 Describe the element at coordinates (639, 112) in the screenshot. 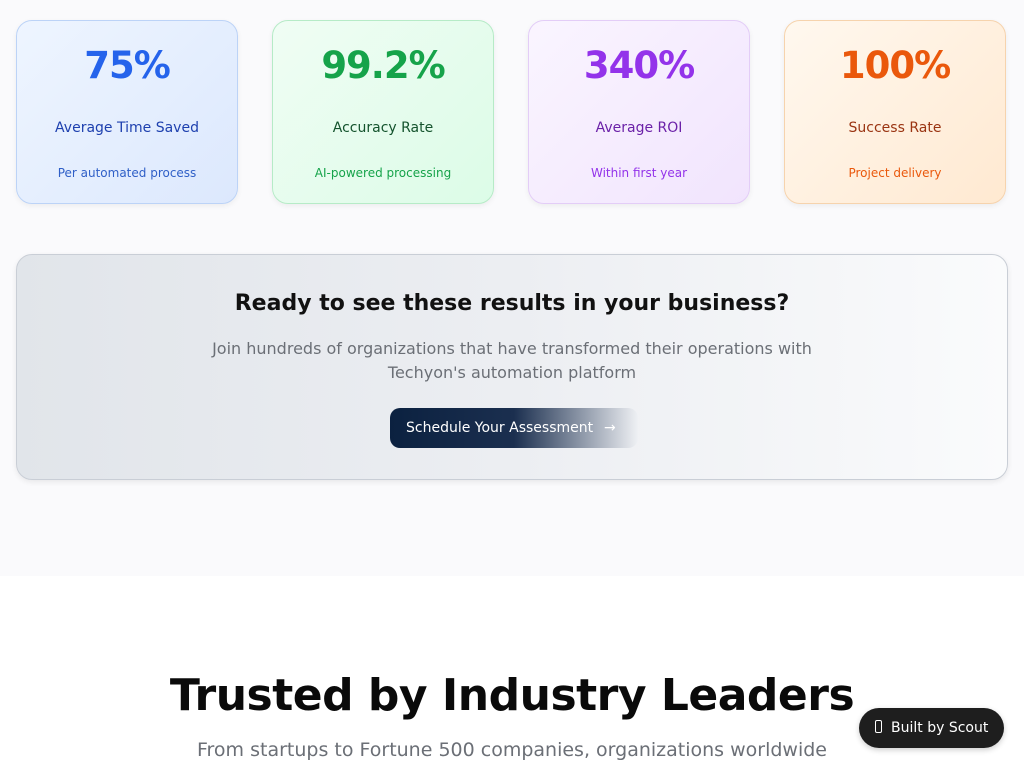

I see `stat-card-roi: 340% Average ROI Within first year` at that location.